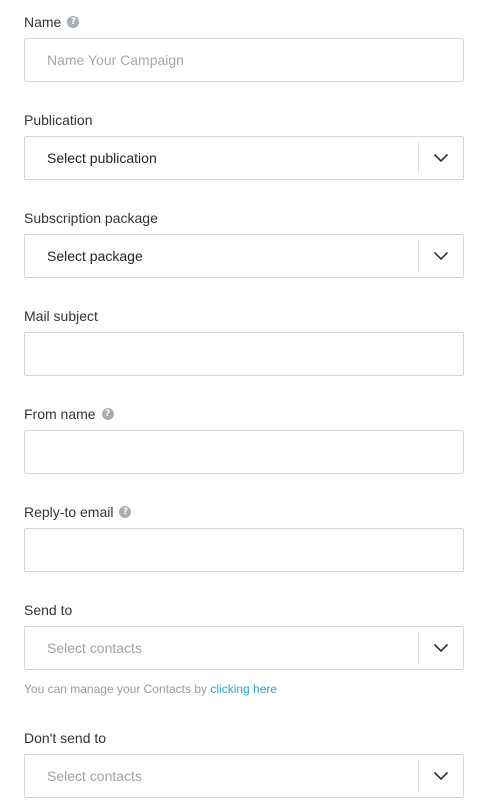 This screenshot has width=483, height=811. Describe the element at coordinates (94, 648) in the screenshot. I see `send-to-placeholder: Select contacts` at that location.